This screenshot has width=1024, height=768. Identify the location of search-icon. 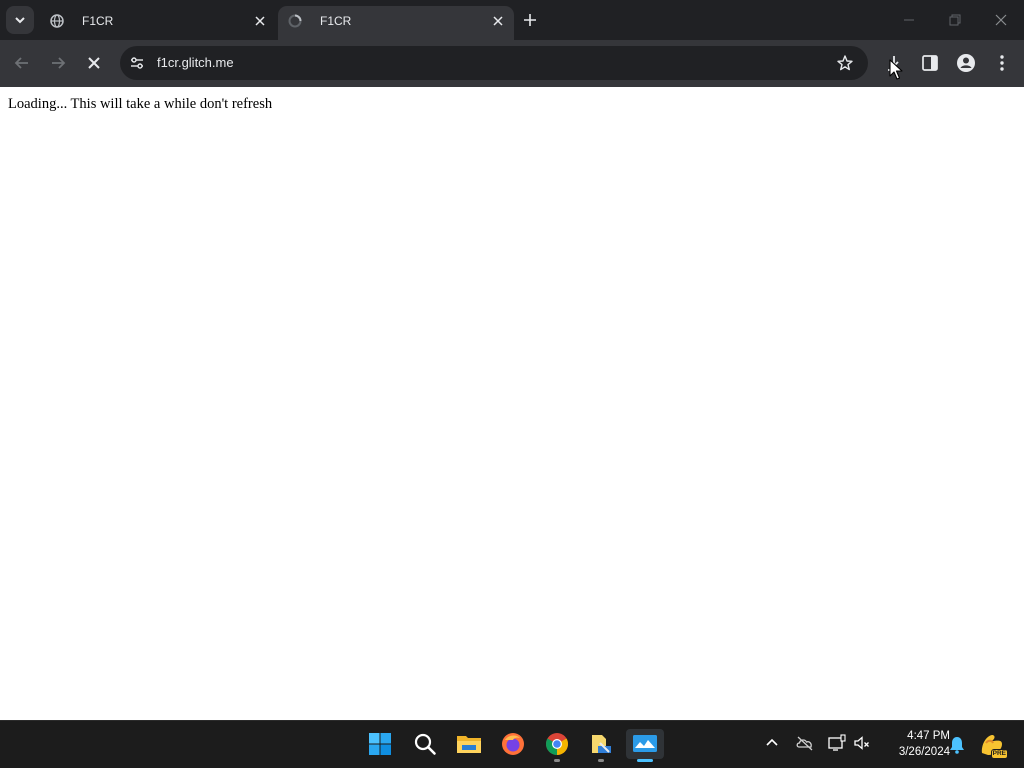
(425, 744).